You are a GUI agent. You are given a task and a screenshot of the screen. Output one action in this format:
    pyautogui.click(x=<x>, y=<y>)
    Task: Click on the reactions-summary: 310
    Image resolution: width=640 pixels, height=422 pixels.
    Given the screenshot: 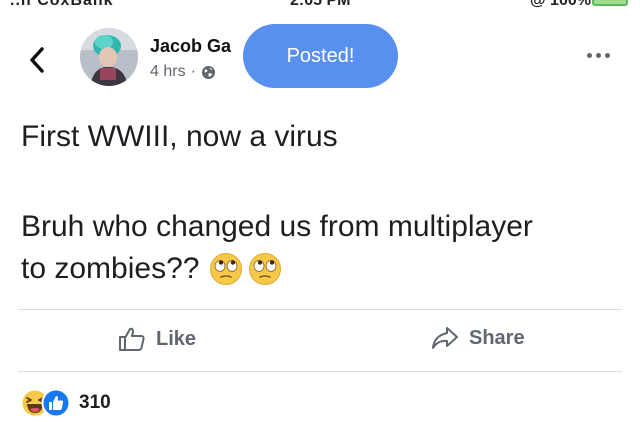 What is the action you would take?
    pyautogui.click(x=65, y=403)
    